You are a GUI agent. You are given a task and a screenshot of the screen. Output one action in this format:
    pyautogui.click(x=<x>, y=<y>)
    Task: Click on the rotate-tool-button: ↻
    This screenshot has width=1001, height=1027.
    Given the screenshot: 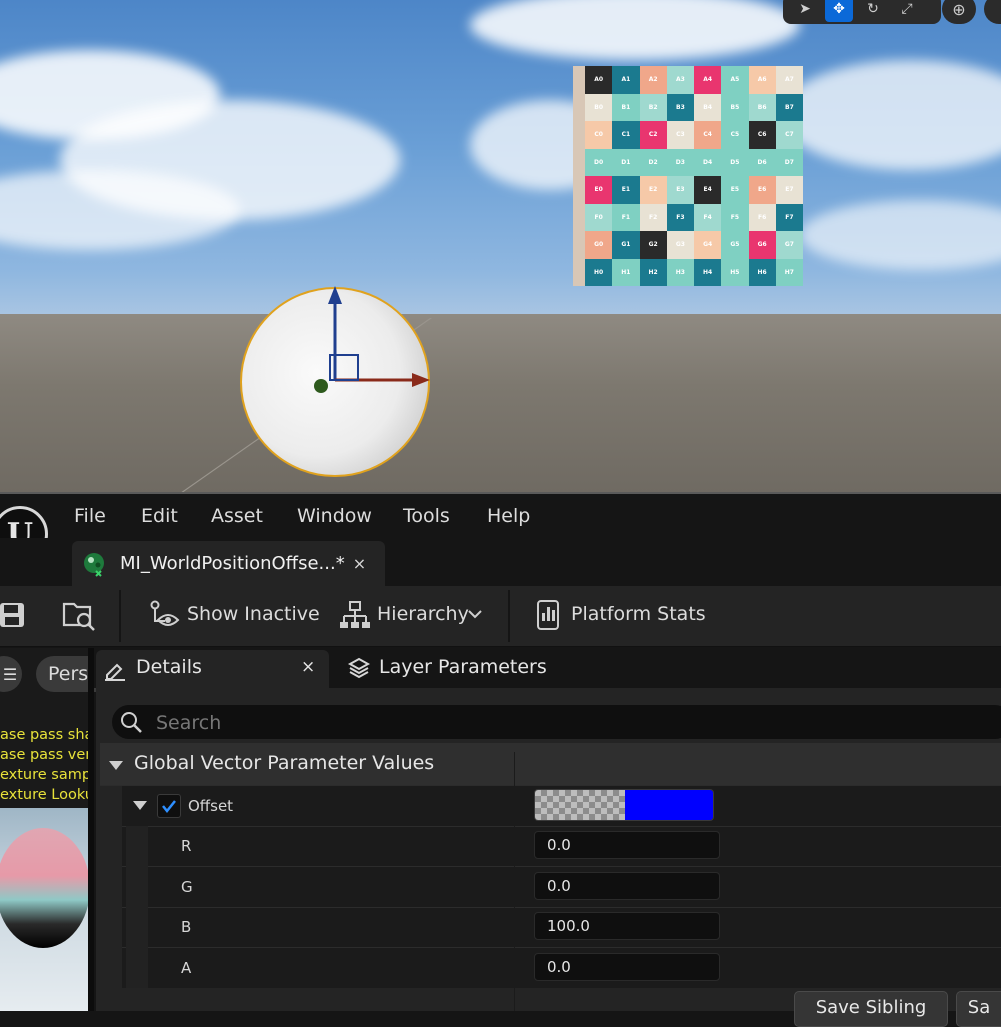 What is the action you would take?
    pyautogui.click(x=873, y=11)
    